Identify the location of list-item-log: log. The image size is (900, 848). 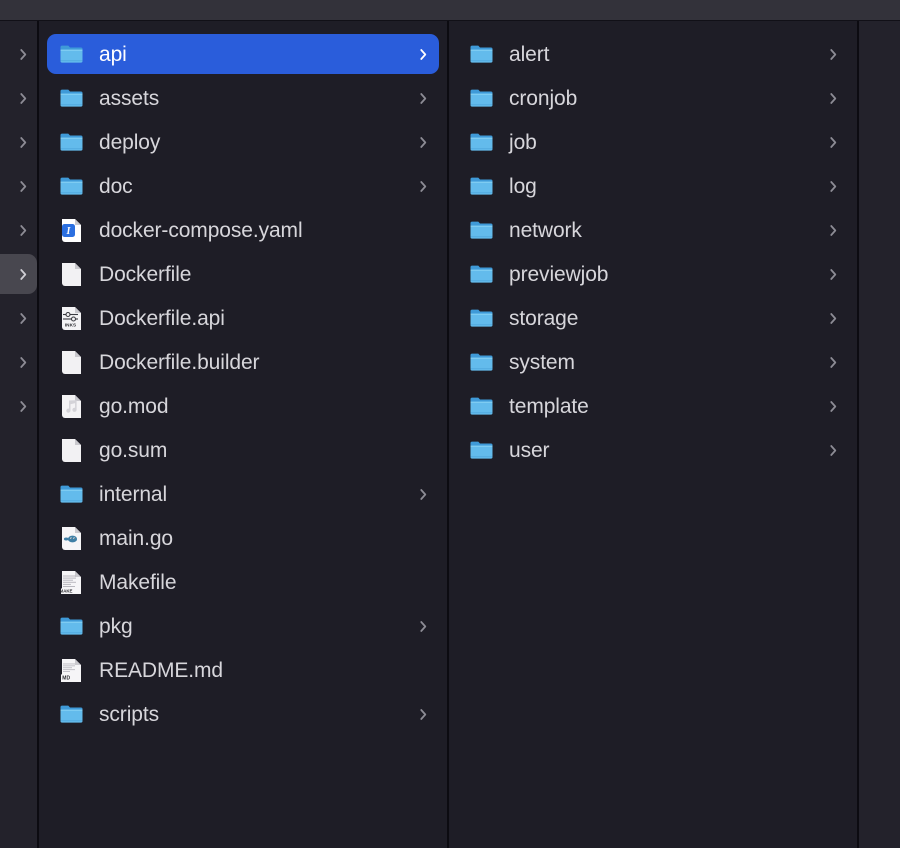
(653, 186).